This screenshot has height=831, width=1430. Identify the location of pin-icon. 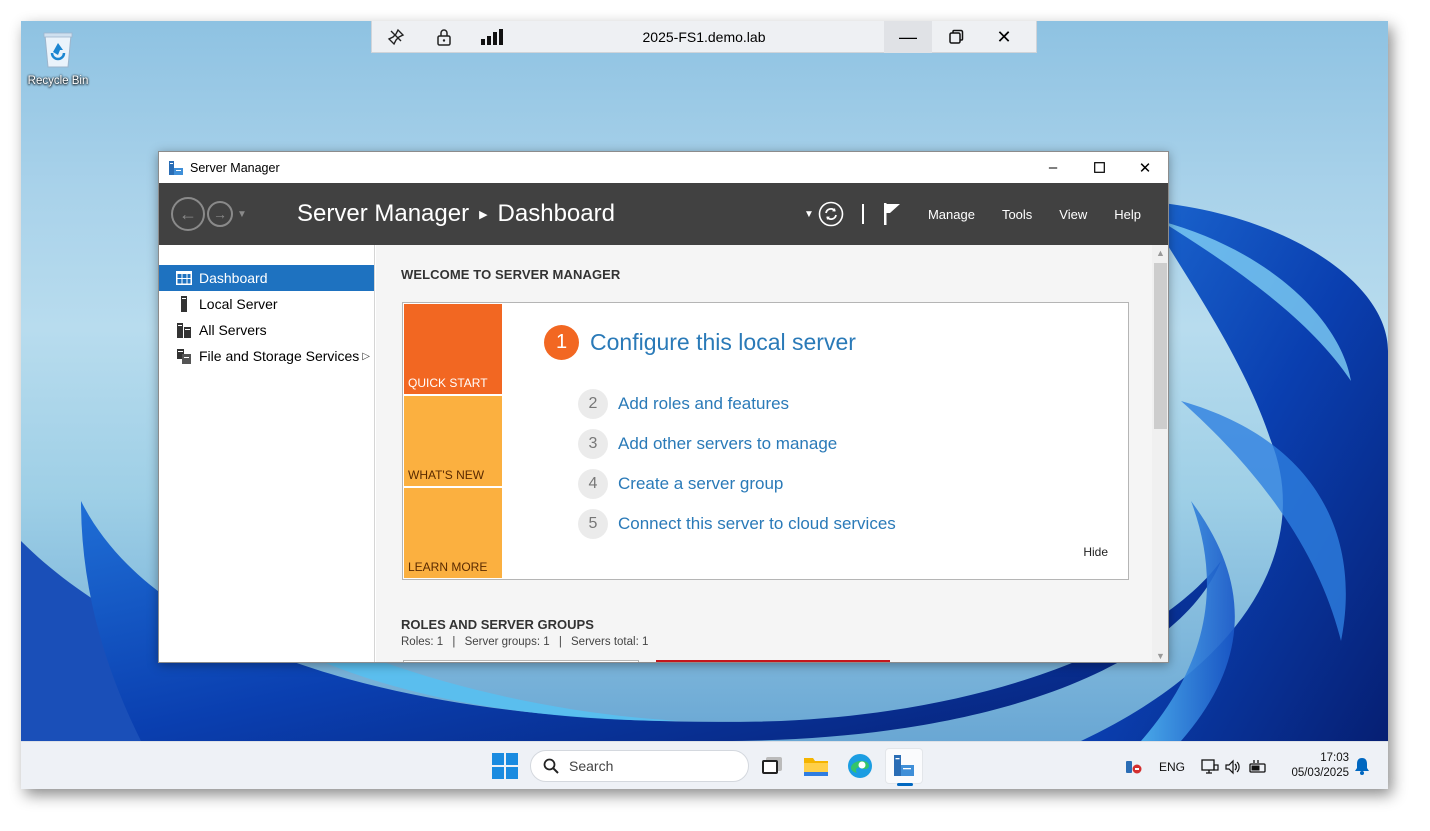
(396, 36).